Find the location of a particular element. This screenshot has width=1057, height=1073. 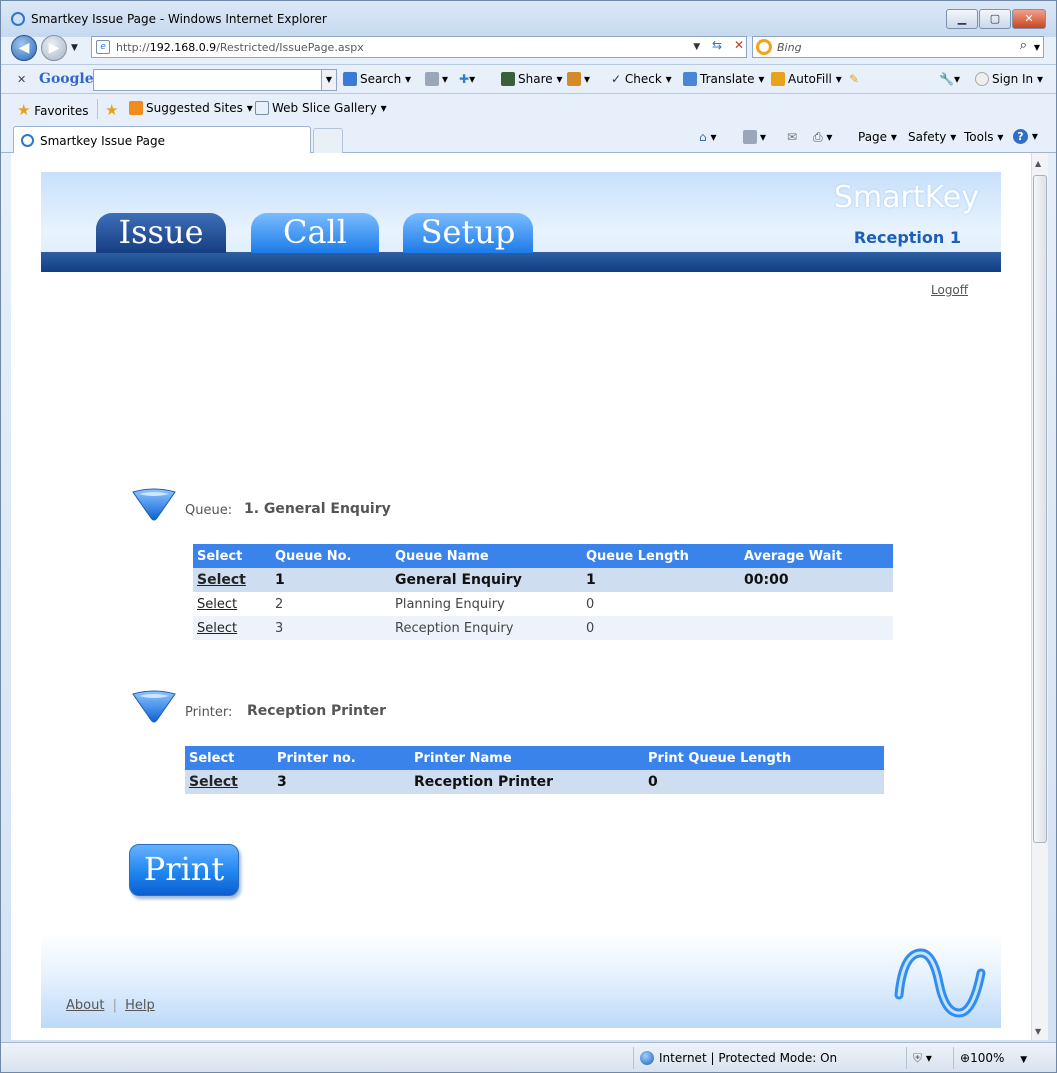

help-link: Help is located at coordinates (140, 1005).